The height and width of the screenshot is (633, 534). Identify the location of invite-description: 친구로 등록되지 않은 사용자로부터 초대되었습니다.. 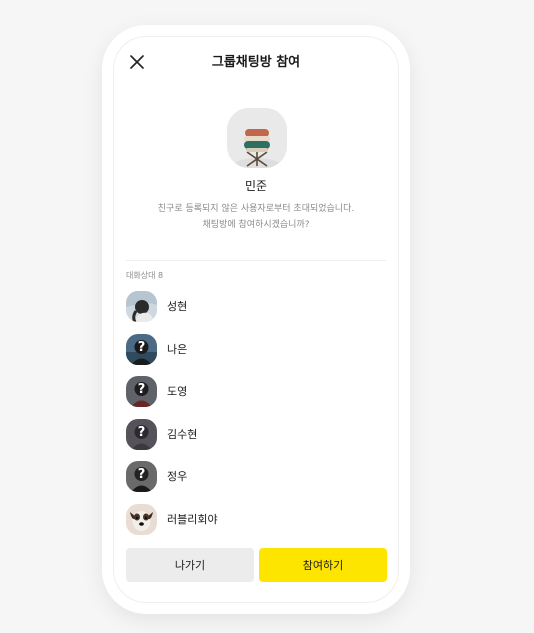
(256, 209).